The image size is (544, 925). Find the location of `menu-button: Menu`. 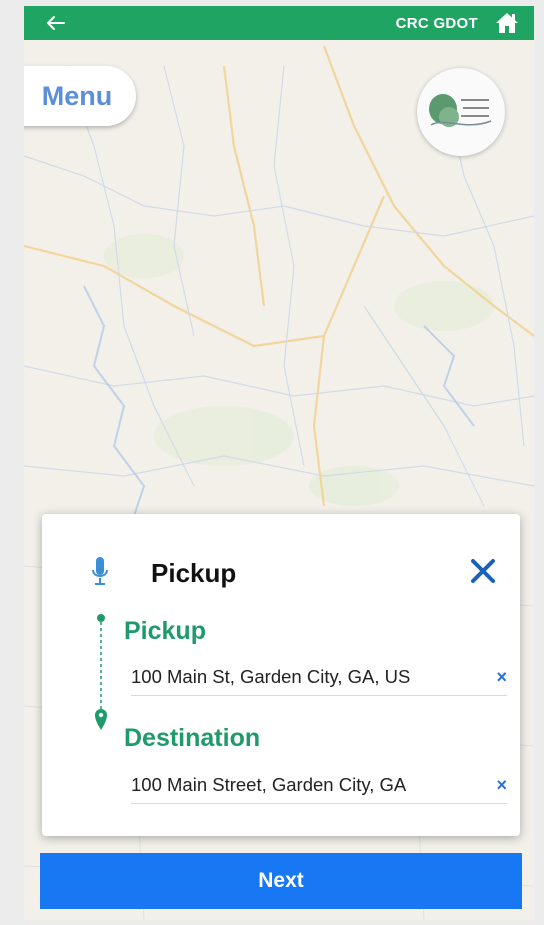

menu-button: Menu is located at coordinates (80, 96).